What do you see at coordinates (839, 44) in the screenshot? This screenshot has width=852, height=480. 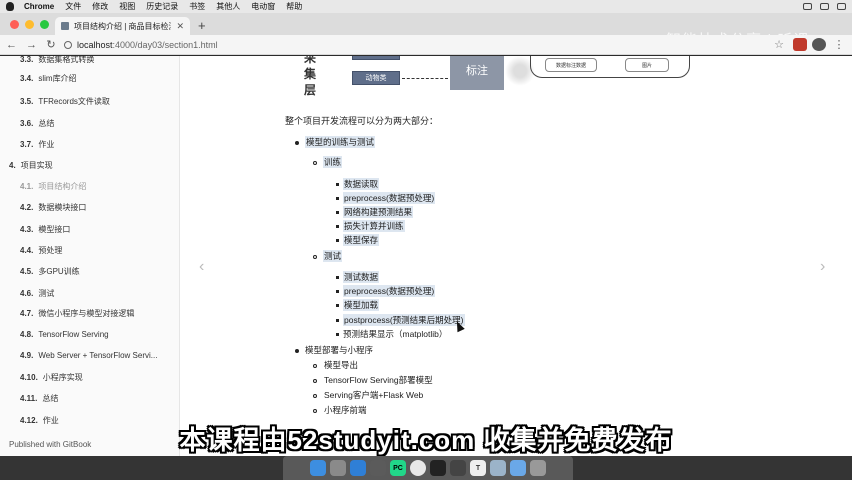 I see `menu-dots-icon: ⋮` at bounding box center [839, 44].